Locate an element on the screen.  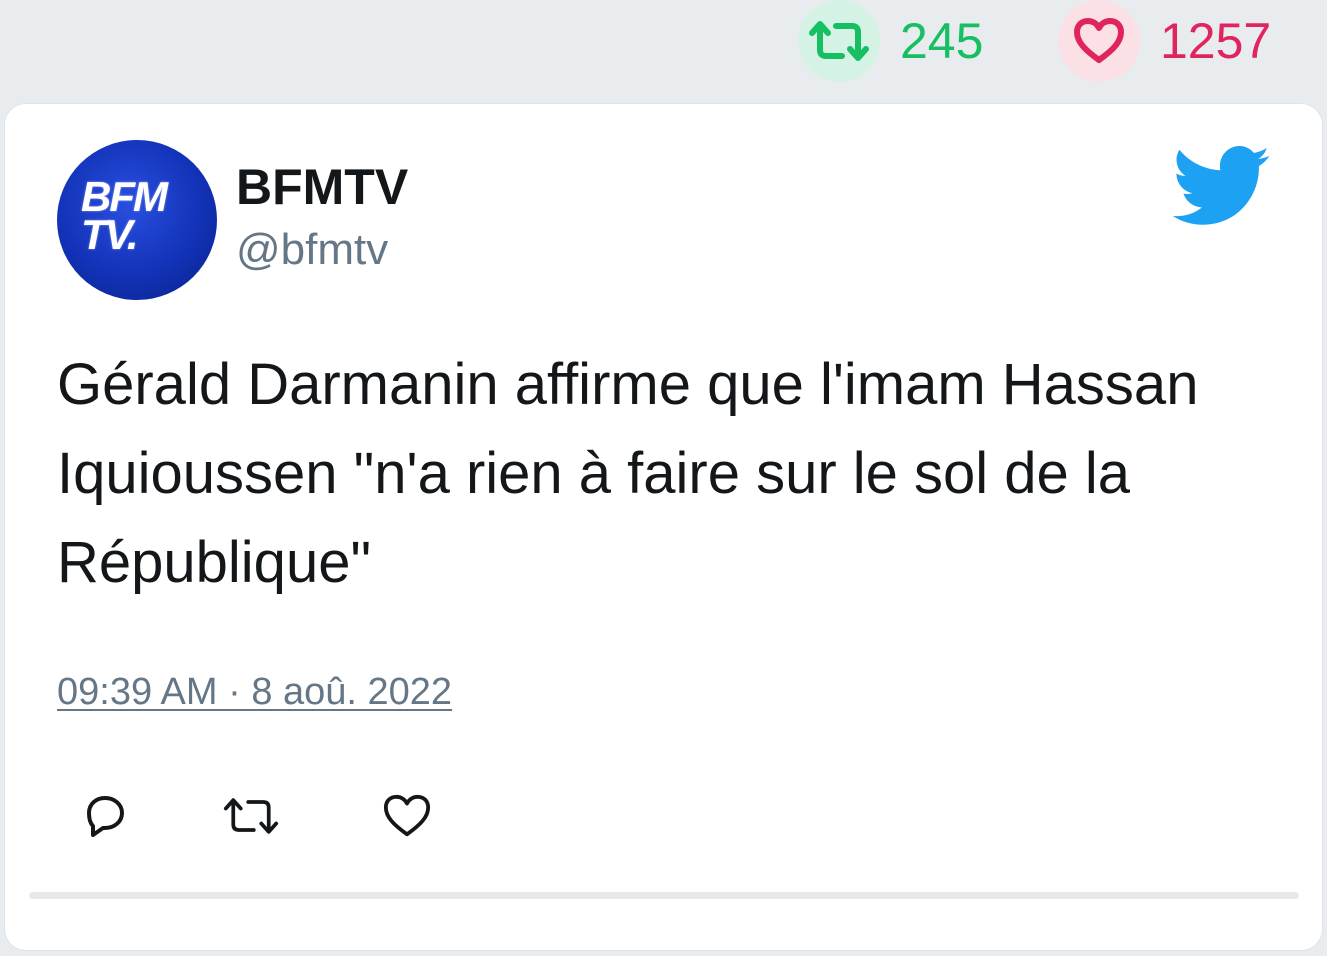
avatar-logo-text: BFM TV. is located at coordinates (124, 215).